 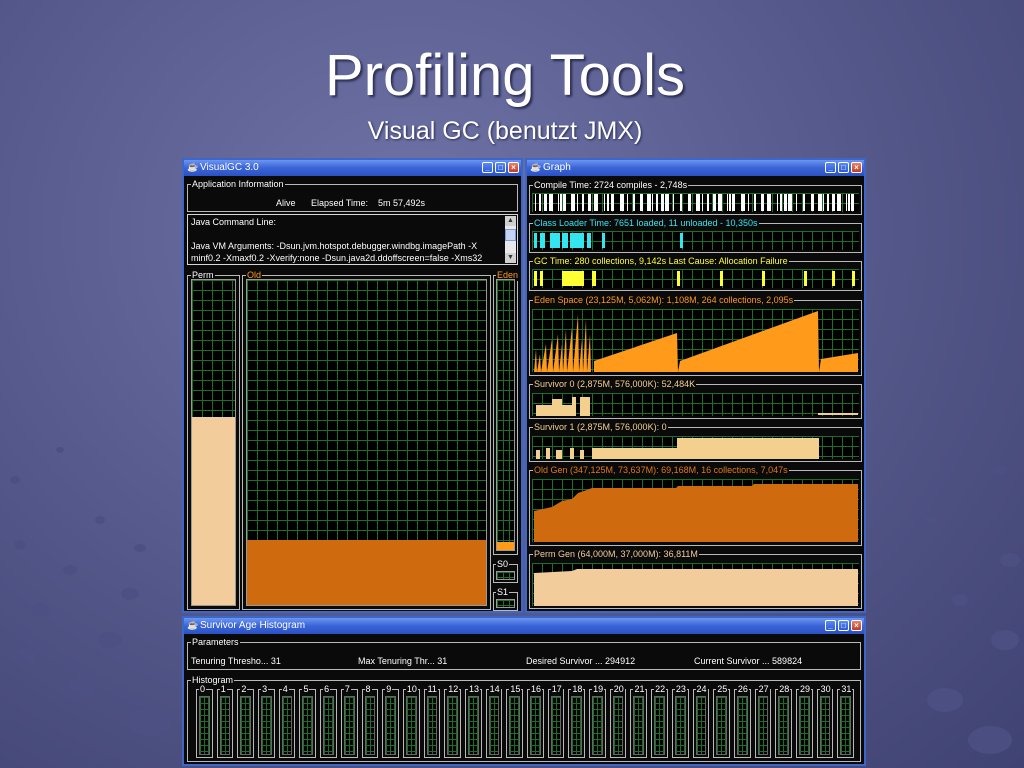 I want to click on histogram-bin: 8, so click(x=370, y=720).